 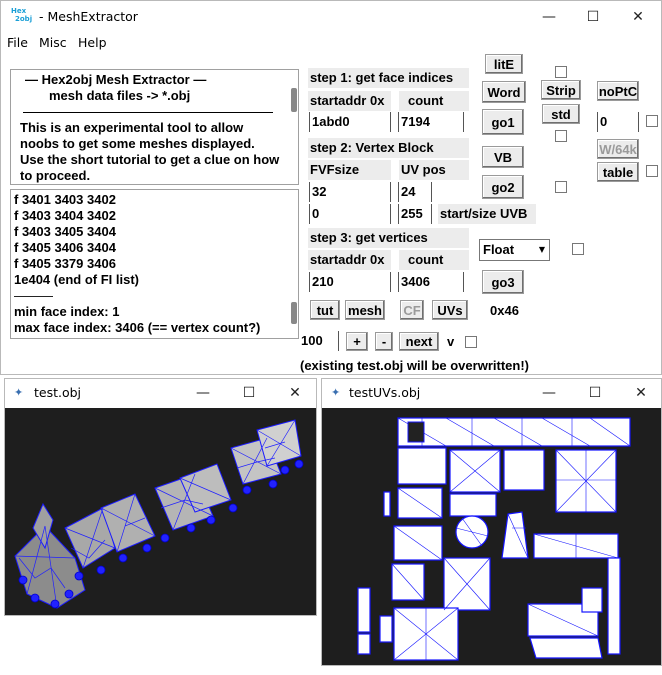 I want to click on go3-button: go3, so click(x=503, y=282).